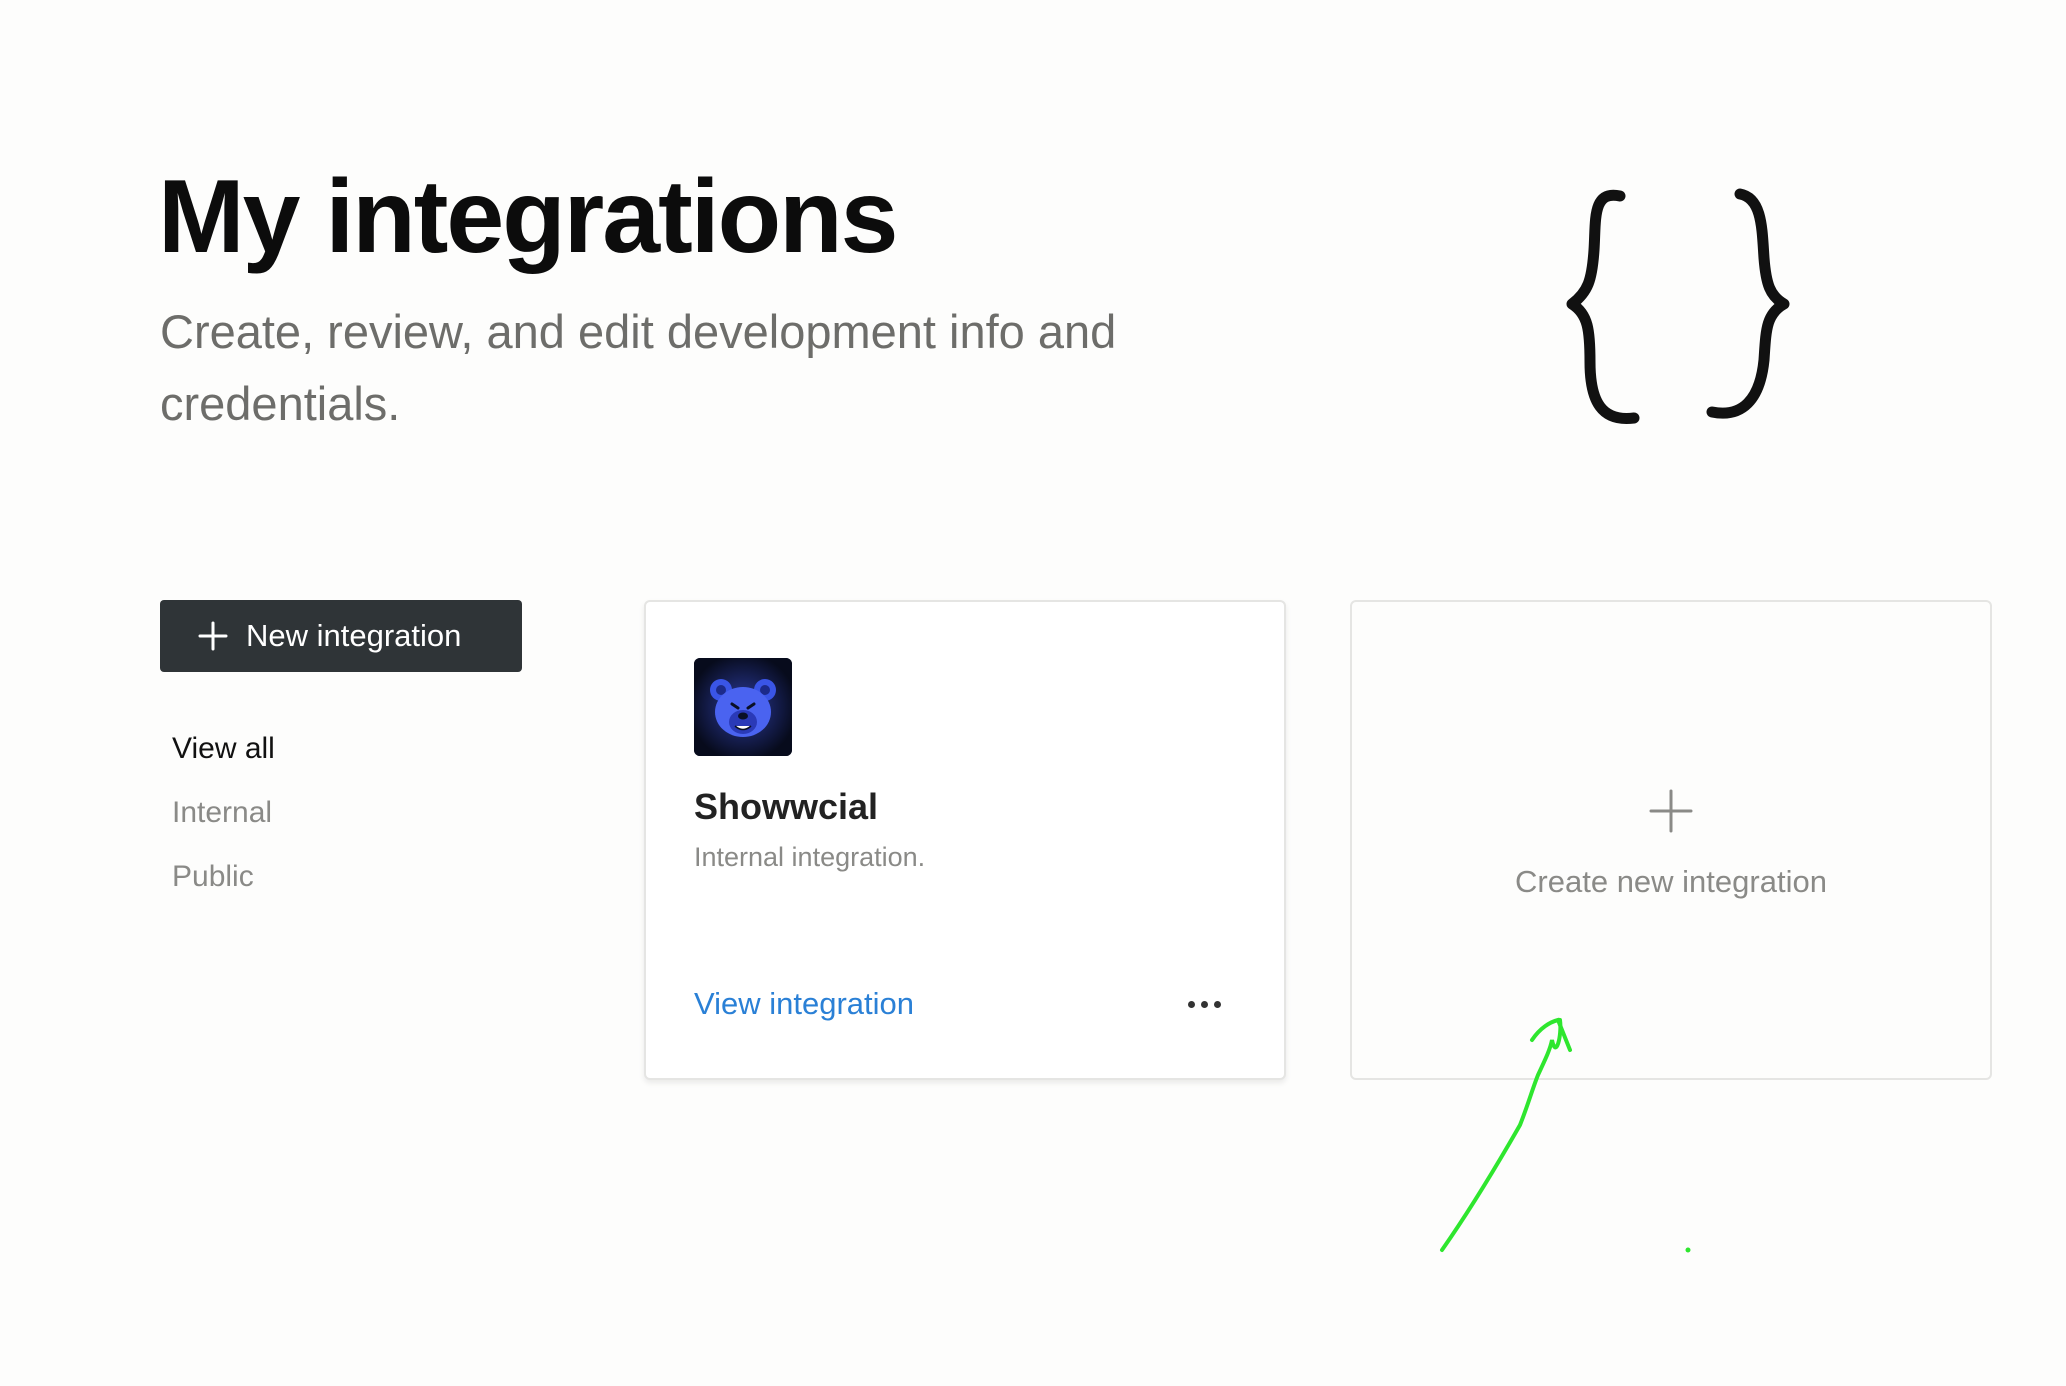 This screenshot has height=1386, width=2066. Describe the element at coordinates (223, 760) in the screenshot. I see `filter-view-all: View all` at that location.